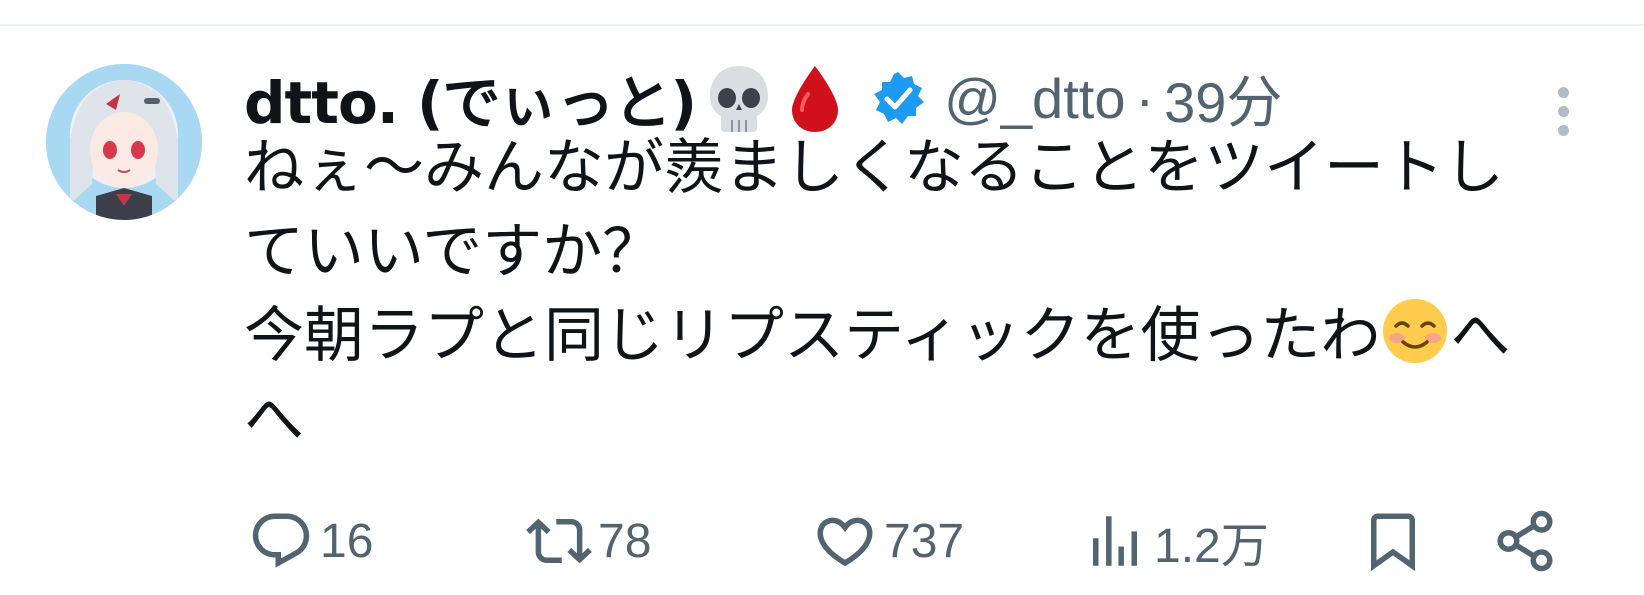  Describe the element at coordinates (453, 252) in the screenshot. I see `tweet-text-line: ていいですか？` at that location.